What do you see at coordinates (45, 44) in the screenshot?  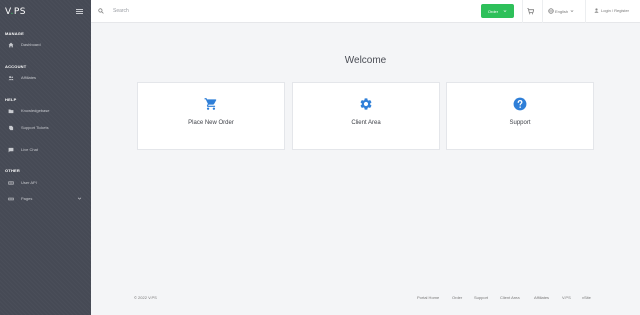 I see `sidebar-item-dashboard: Dashboard` at bounding box center [45, 44].